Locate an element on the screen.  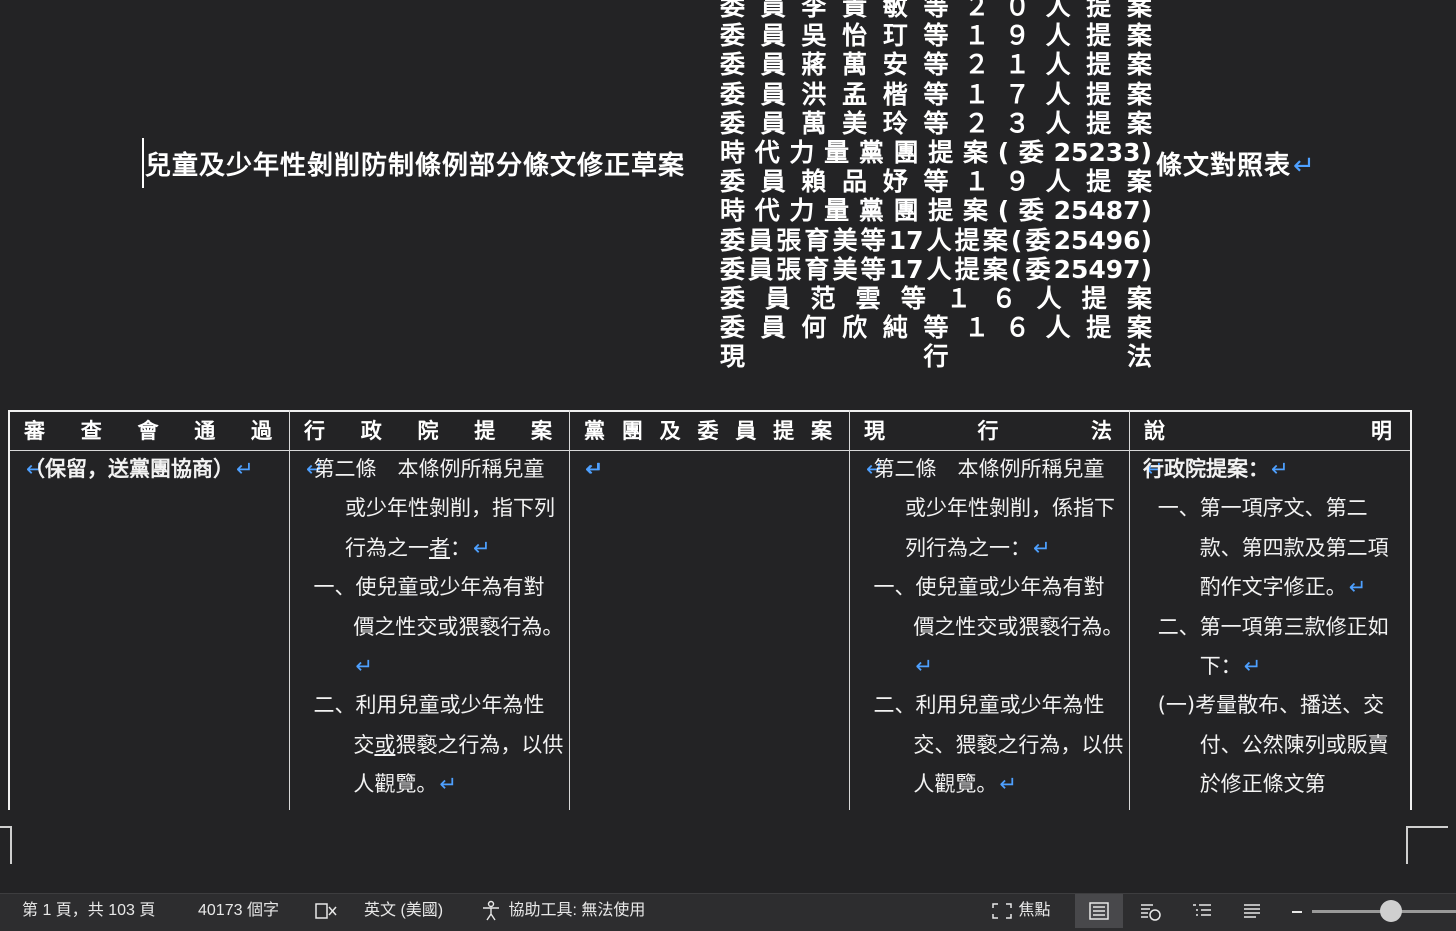
cell-text: 第二條 本條例所稱兒童或少年性剝削，係指下列行為之一： is located at coordinates (994, 508).